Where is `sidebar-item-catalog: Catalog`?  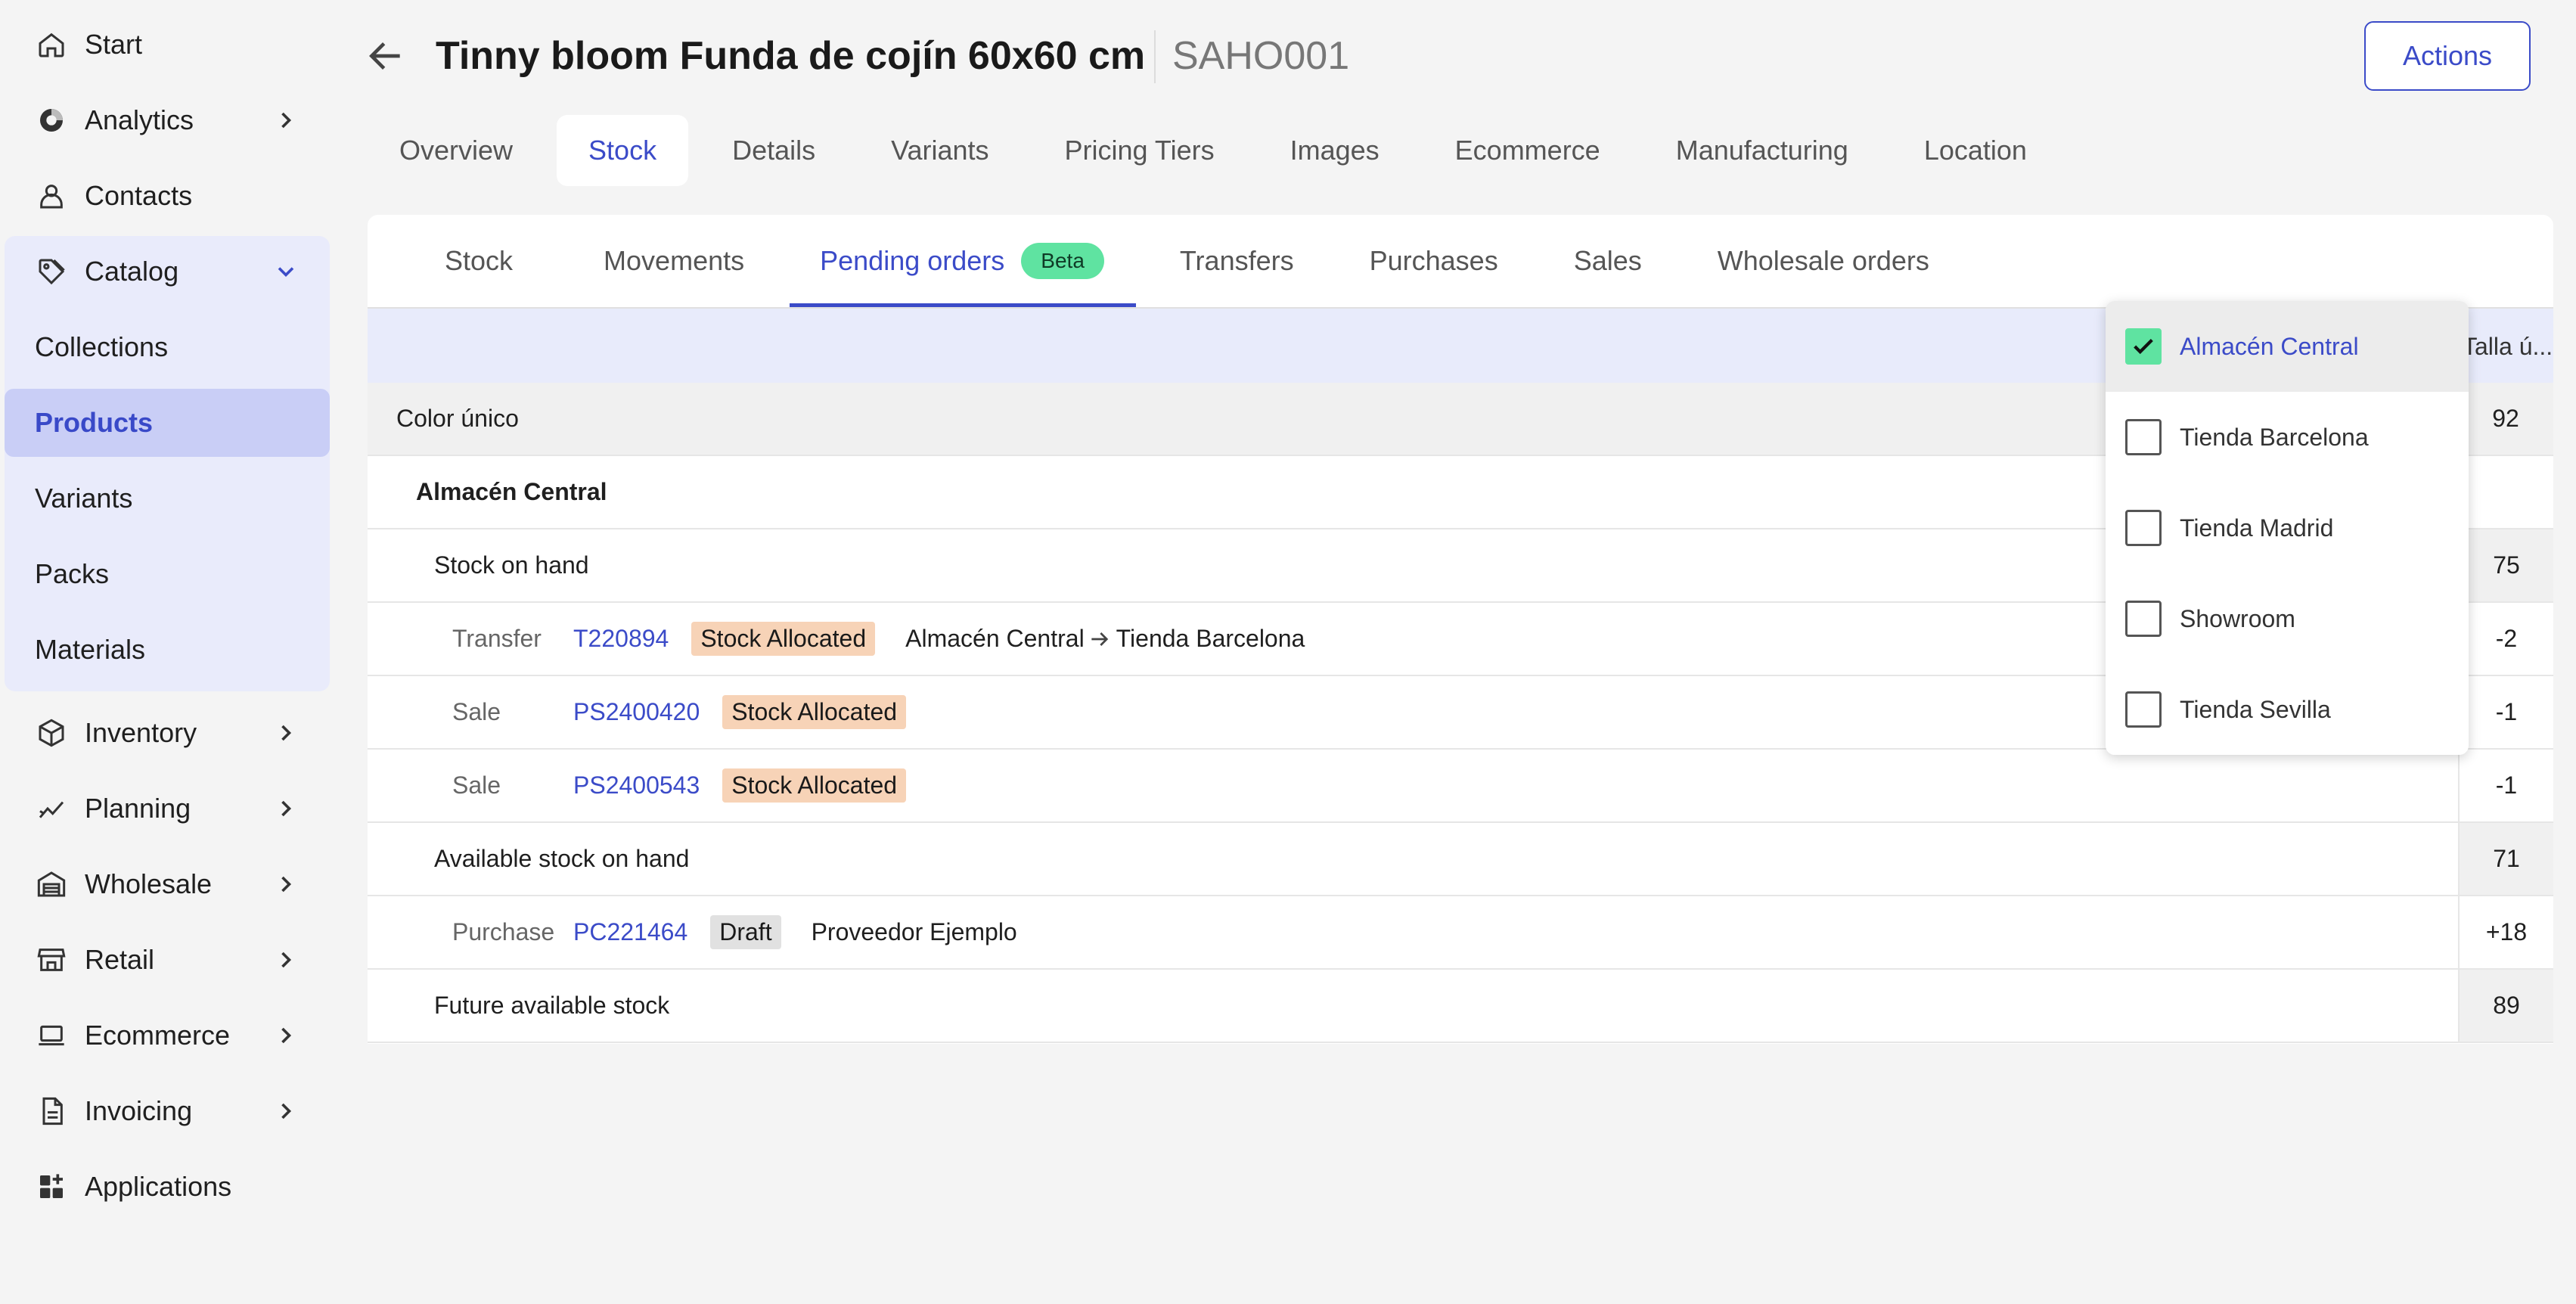 sidebar-item-catalog: Catalog is located at coordinates (165, 272).